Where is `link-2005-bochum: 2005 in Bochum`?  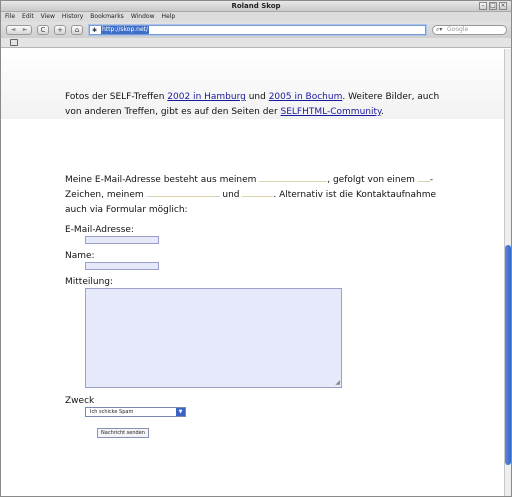 link-2005-bochum: 2005 in Bochum is located at coordinates (306, 97).